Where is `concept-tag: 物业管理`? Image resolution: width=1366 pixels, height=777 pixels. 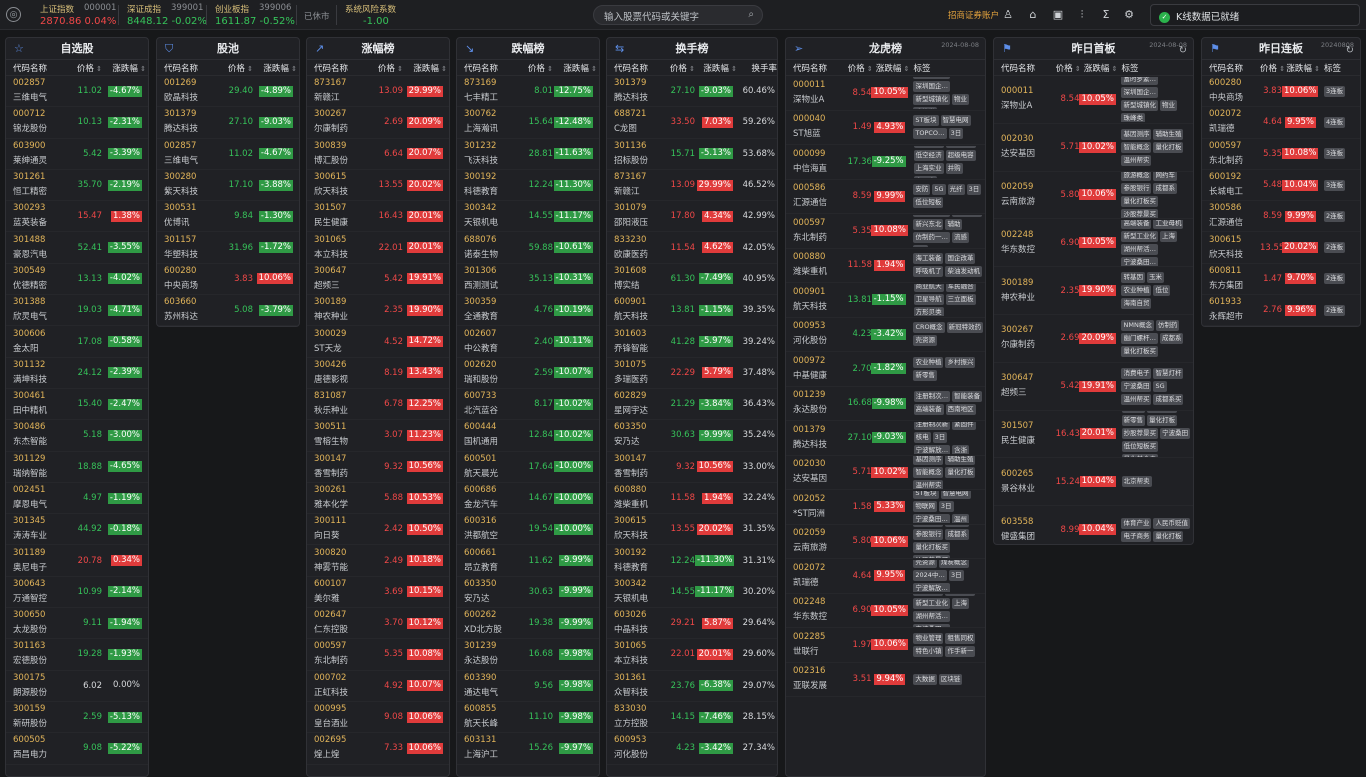
concept-tag: 物业管理 is located at coordinates (928, 638).